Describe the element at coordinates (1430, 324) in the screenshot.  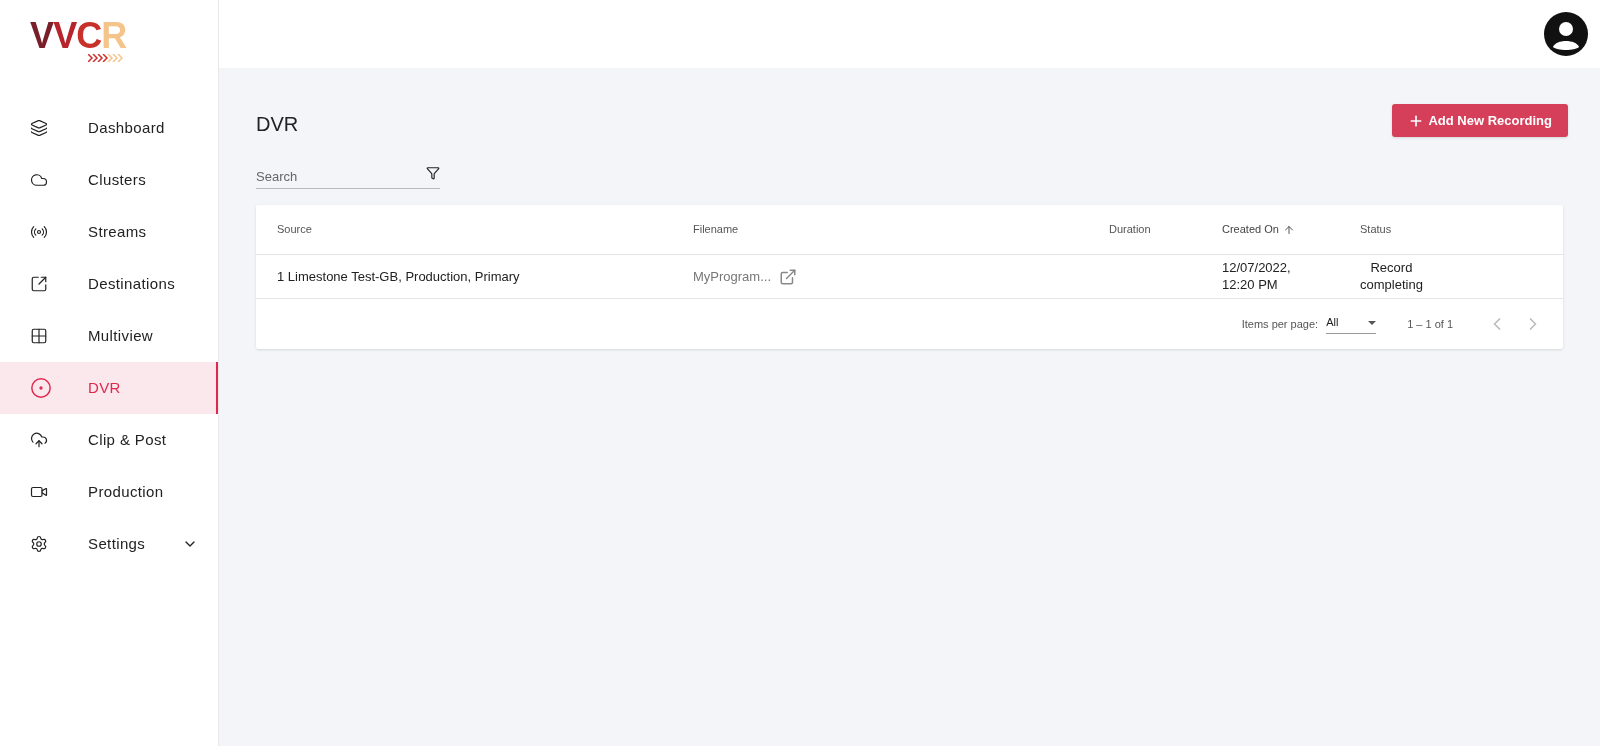
I see `page-range: 1 – 1 of 1` at that location.